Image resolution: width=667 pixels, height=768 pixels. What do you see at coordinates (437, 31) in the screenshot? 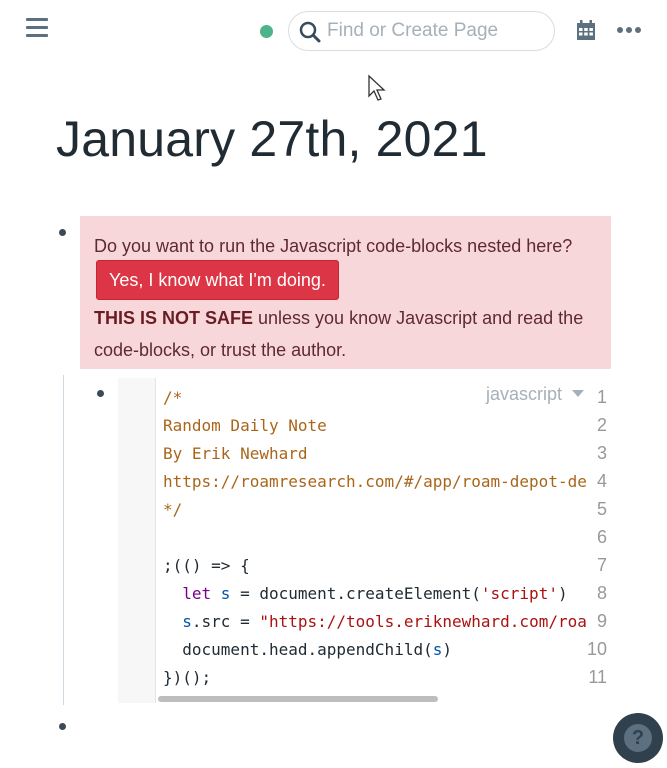
I see `search-input` at bounding box center [437, 31].